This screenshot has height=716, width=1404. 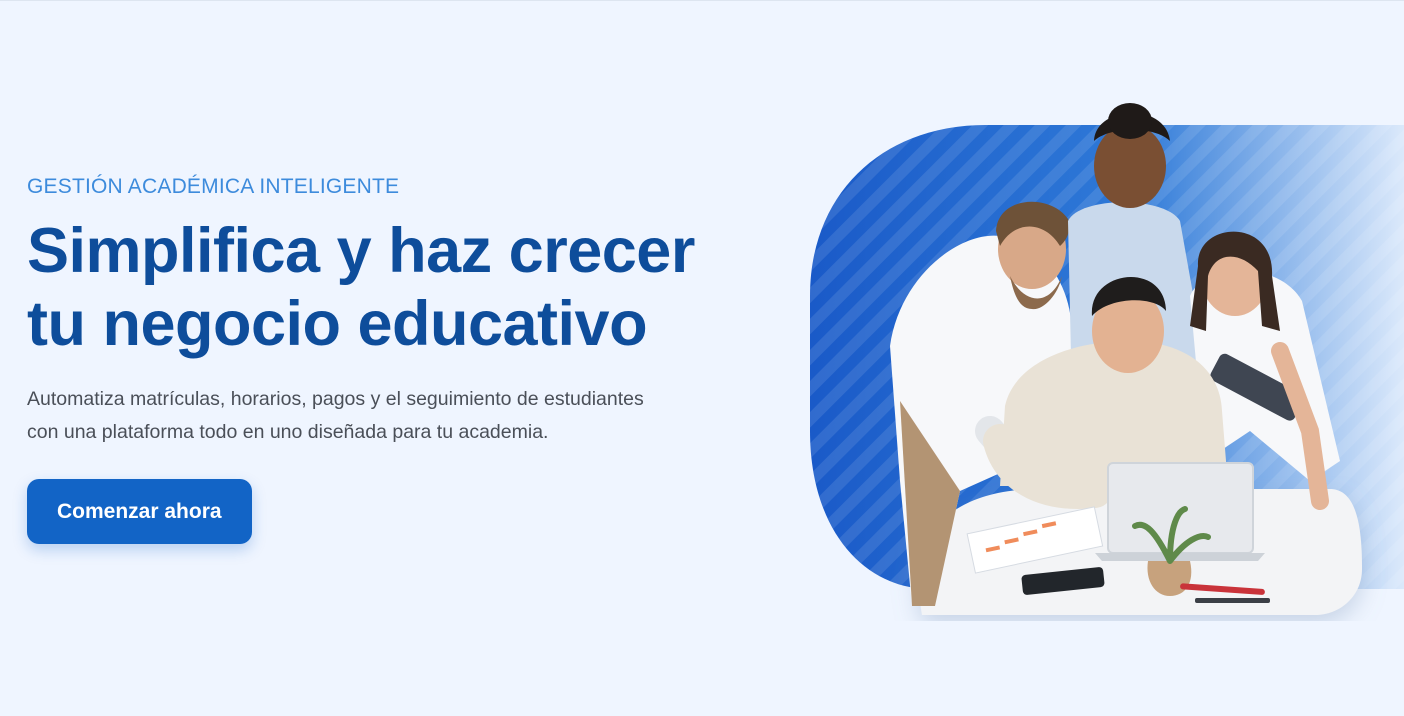 What do you see at coordinates (213, 186) in the screenshot?
I see `hero-eyebrow: GESTIÓN ACADÉMICA INTELIGENTE` at bounding box center [213, 186].